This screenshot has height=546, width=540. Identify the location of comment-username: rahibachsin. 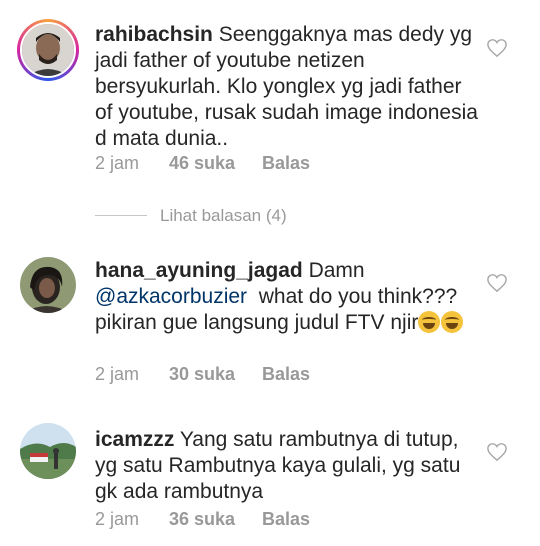
(154, 34).